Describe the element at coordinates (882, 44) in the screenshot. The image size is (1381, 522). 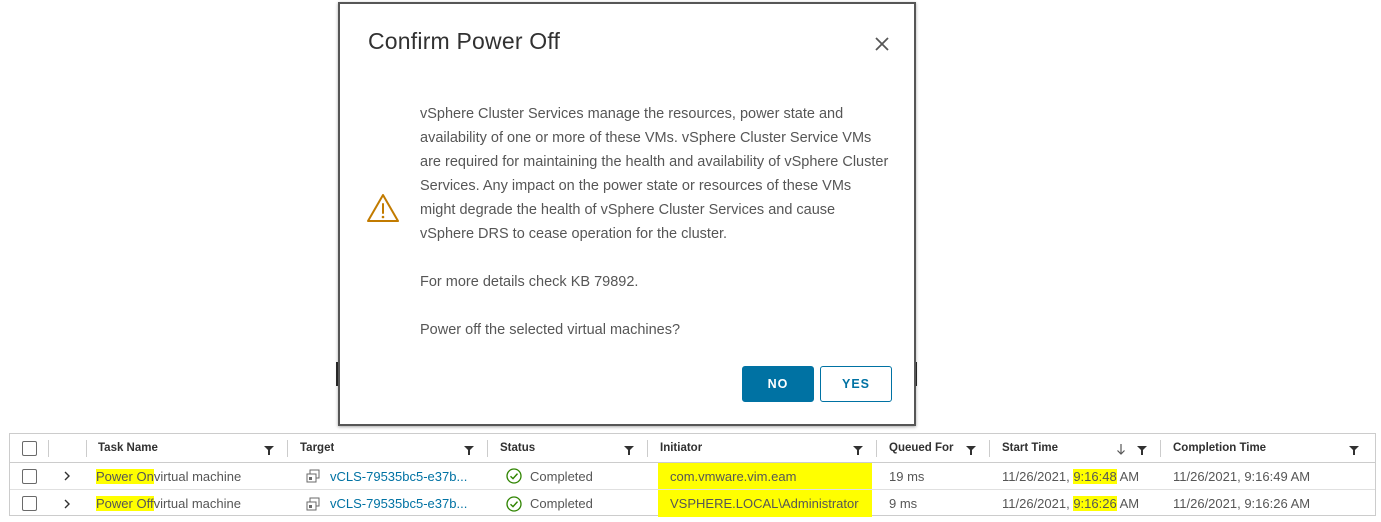
I see `close-icon` at that location.